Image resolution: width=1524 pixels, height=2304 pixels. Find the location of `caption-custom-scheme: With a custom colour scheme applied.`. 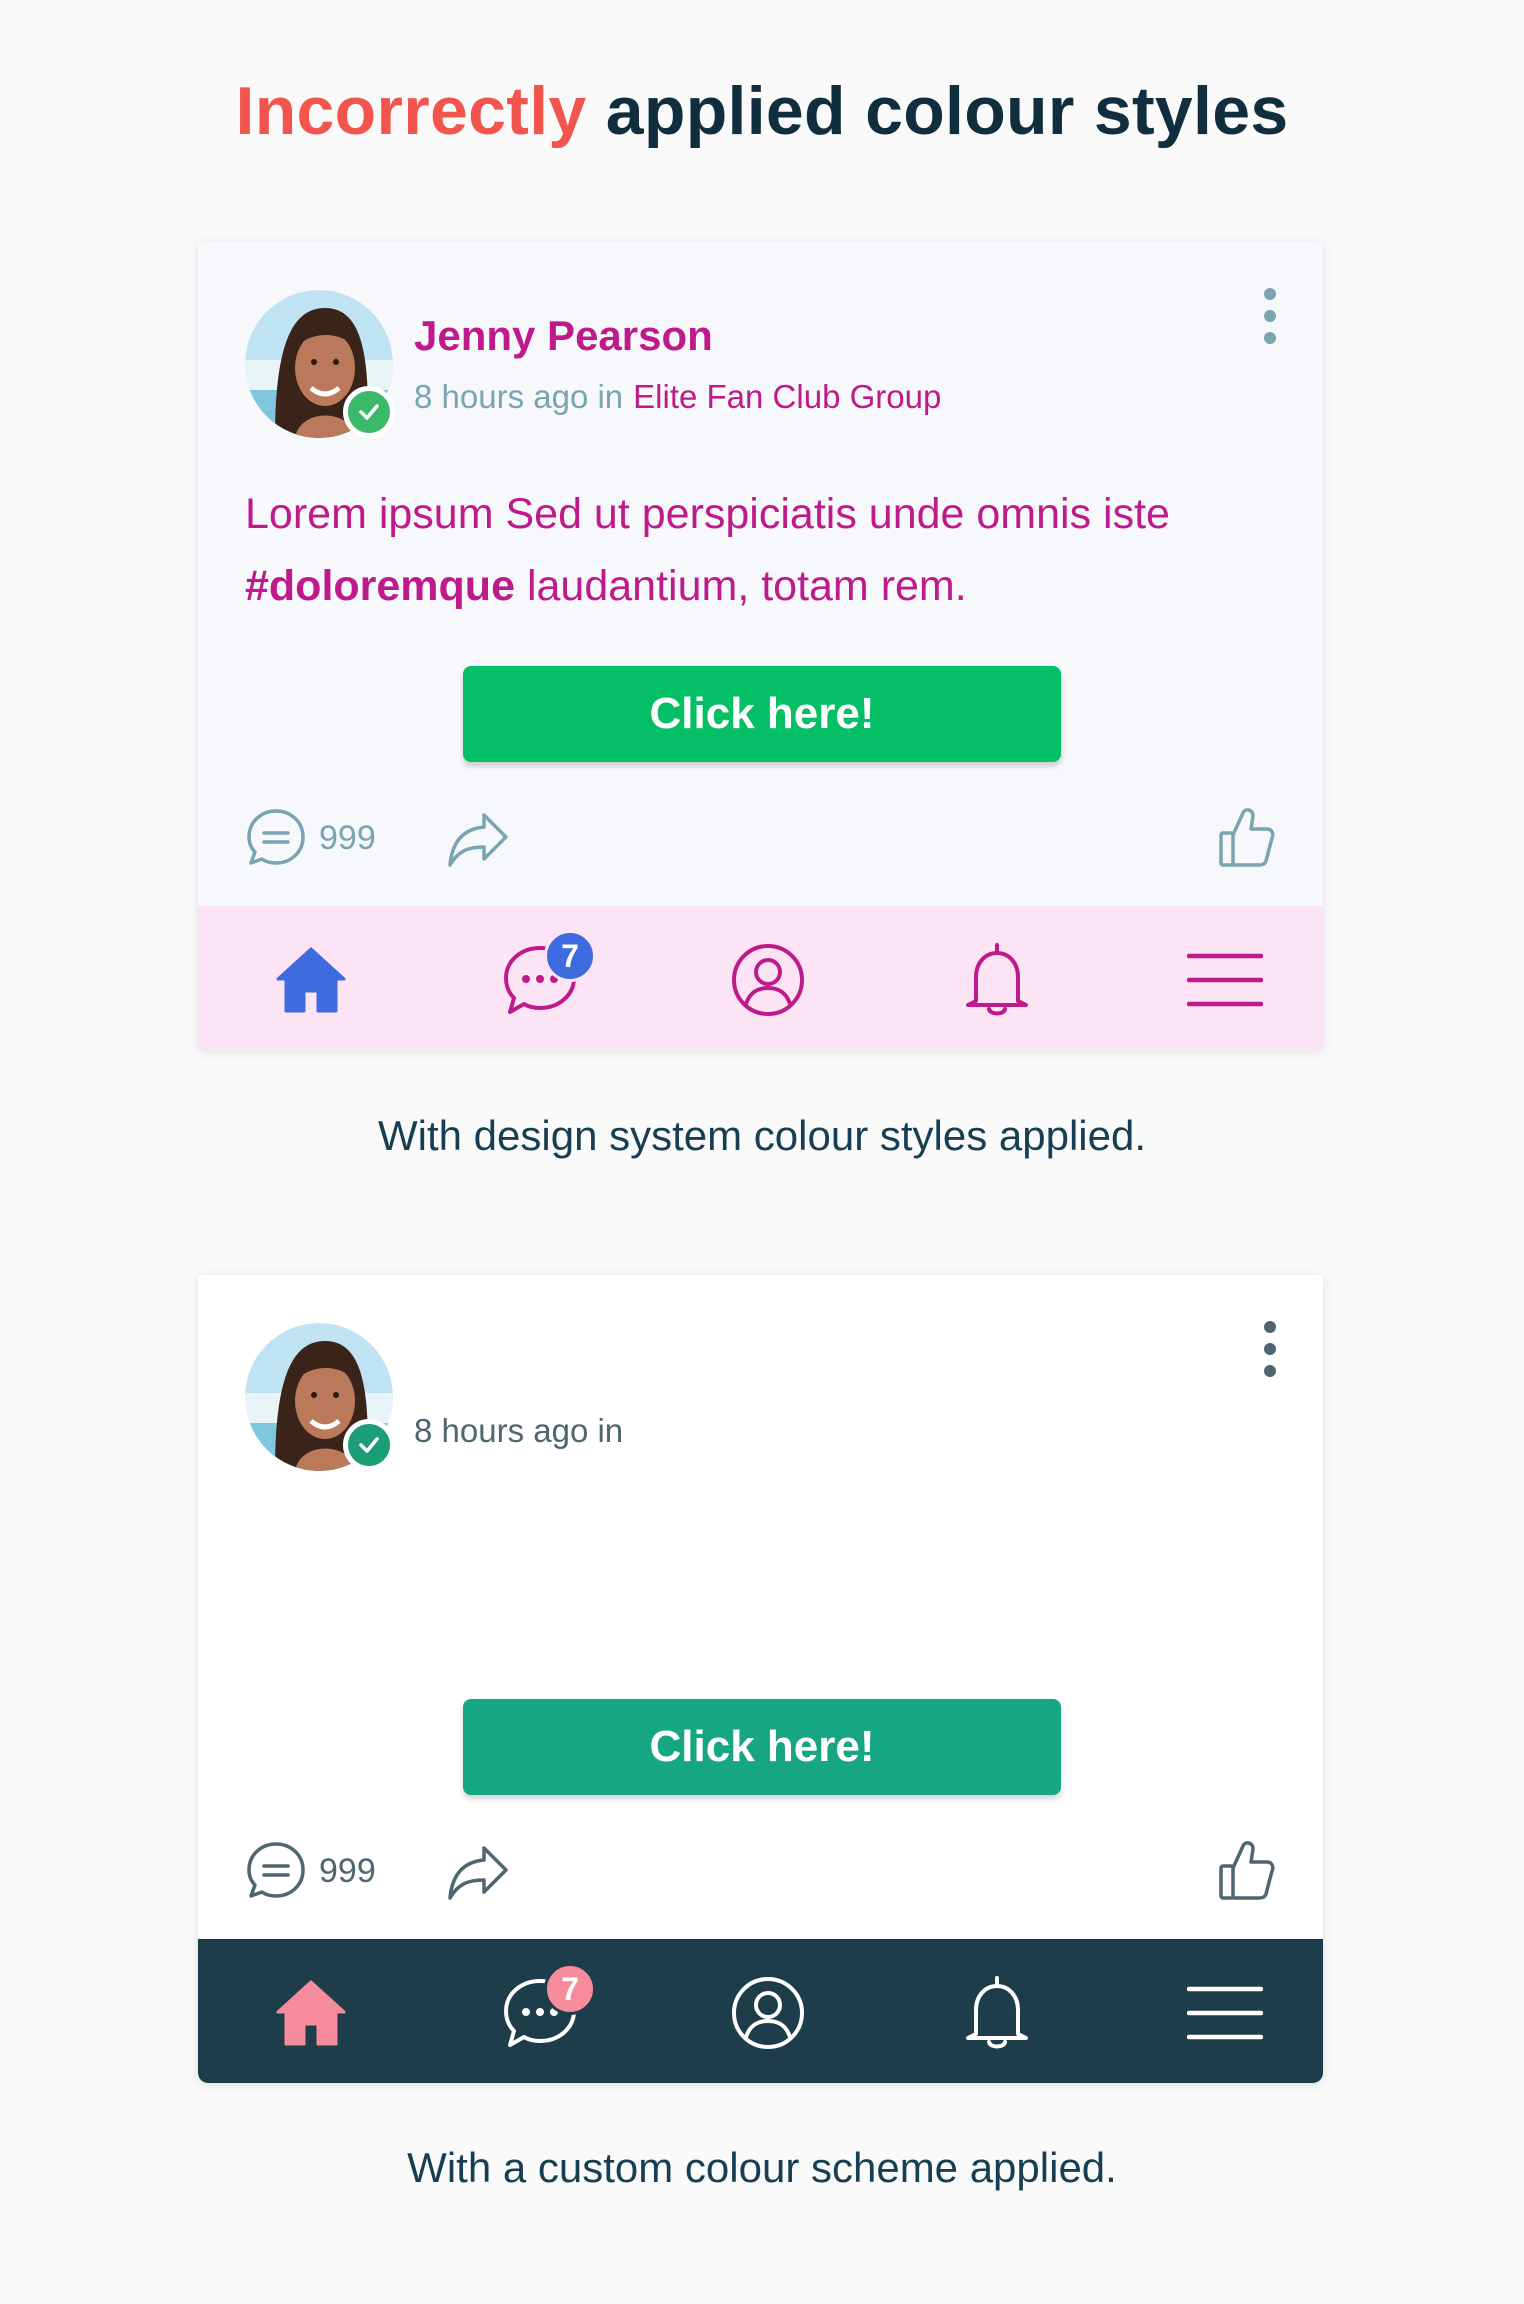

caption-custom-scheme: With a custom colour scheme applied. is located at coordinates (762, 2167).